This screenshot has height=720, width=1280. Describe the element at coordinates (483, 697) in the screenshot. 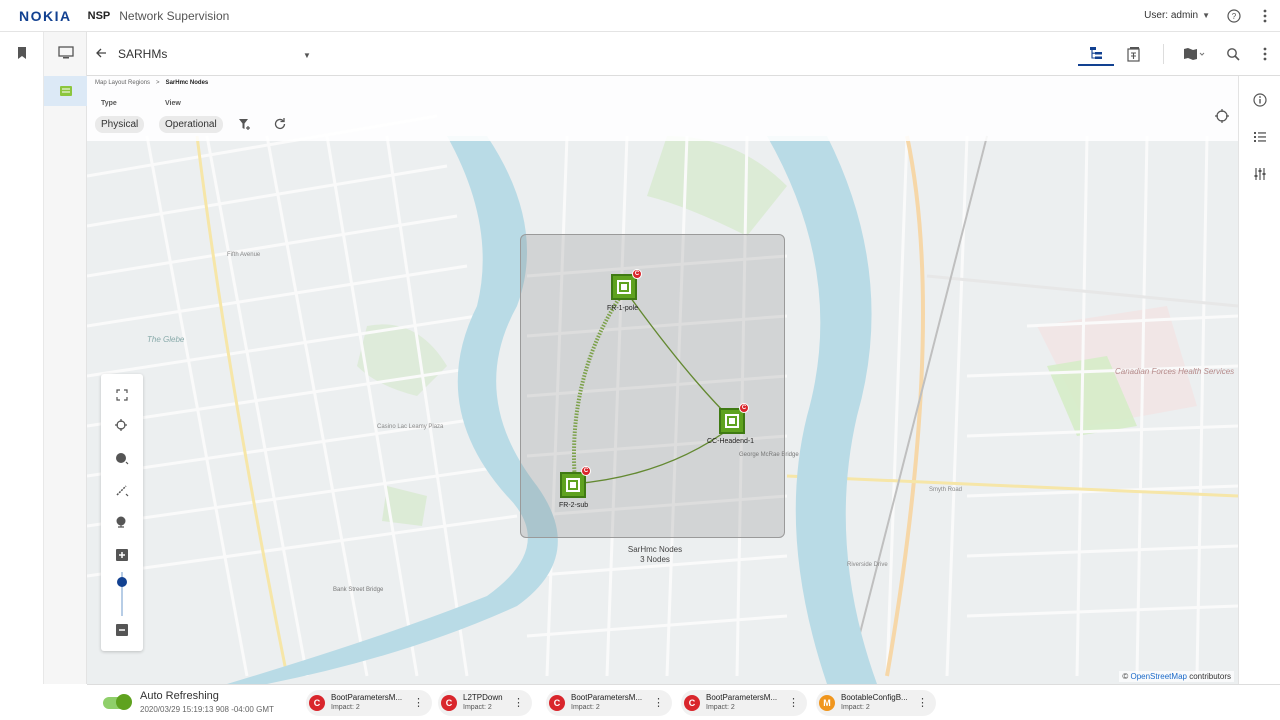

I see `alarm-name: L2TPDown` at that location.